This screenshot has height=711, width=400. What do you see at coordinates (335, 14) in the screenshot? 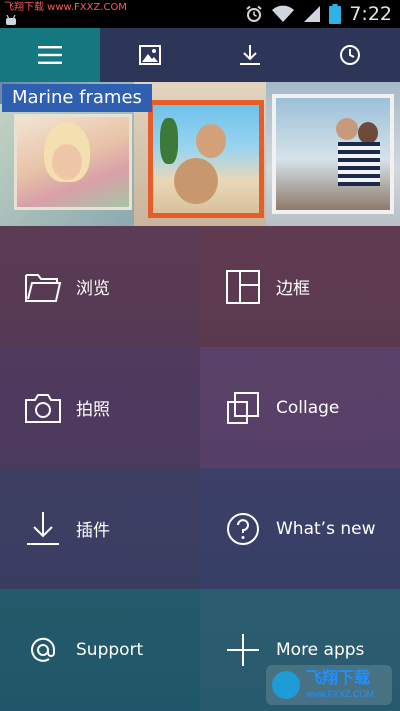
I see `battery-icon` at bounding box center [335, 14].